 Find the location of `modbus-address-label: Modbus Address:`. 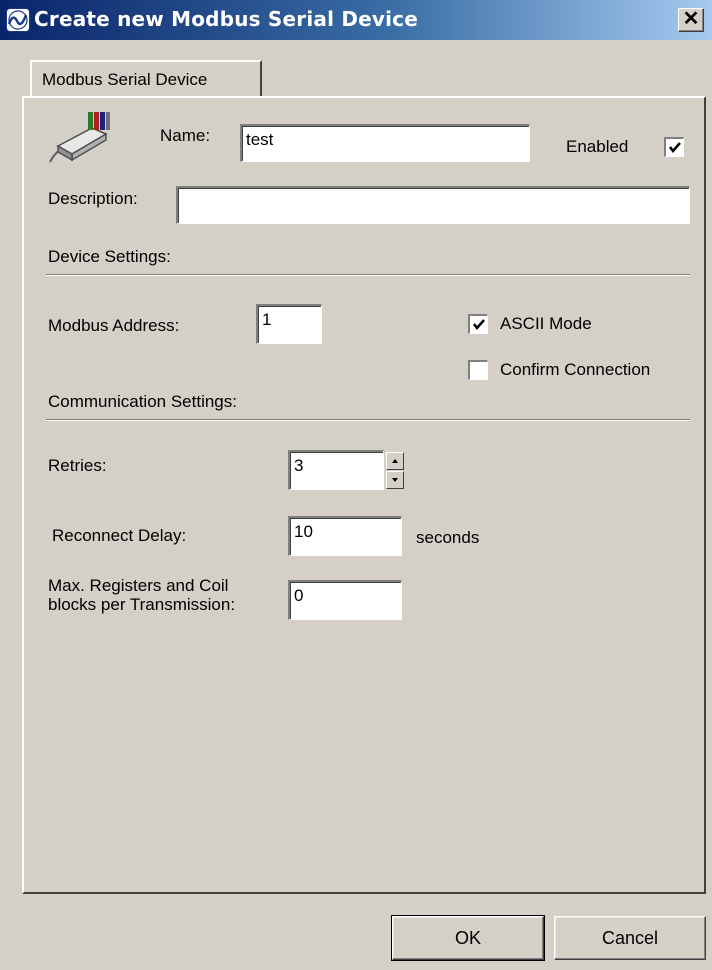

modbus-address-label: Modbus Address: is located at coordinates (114, 325).